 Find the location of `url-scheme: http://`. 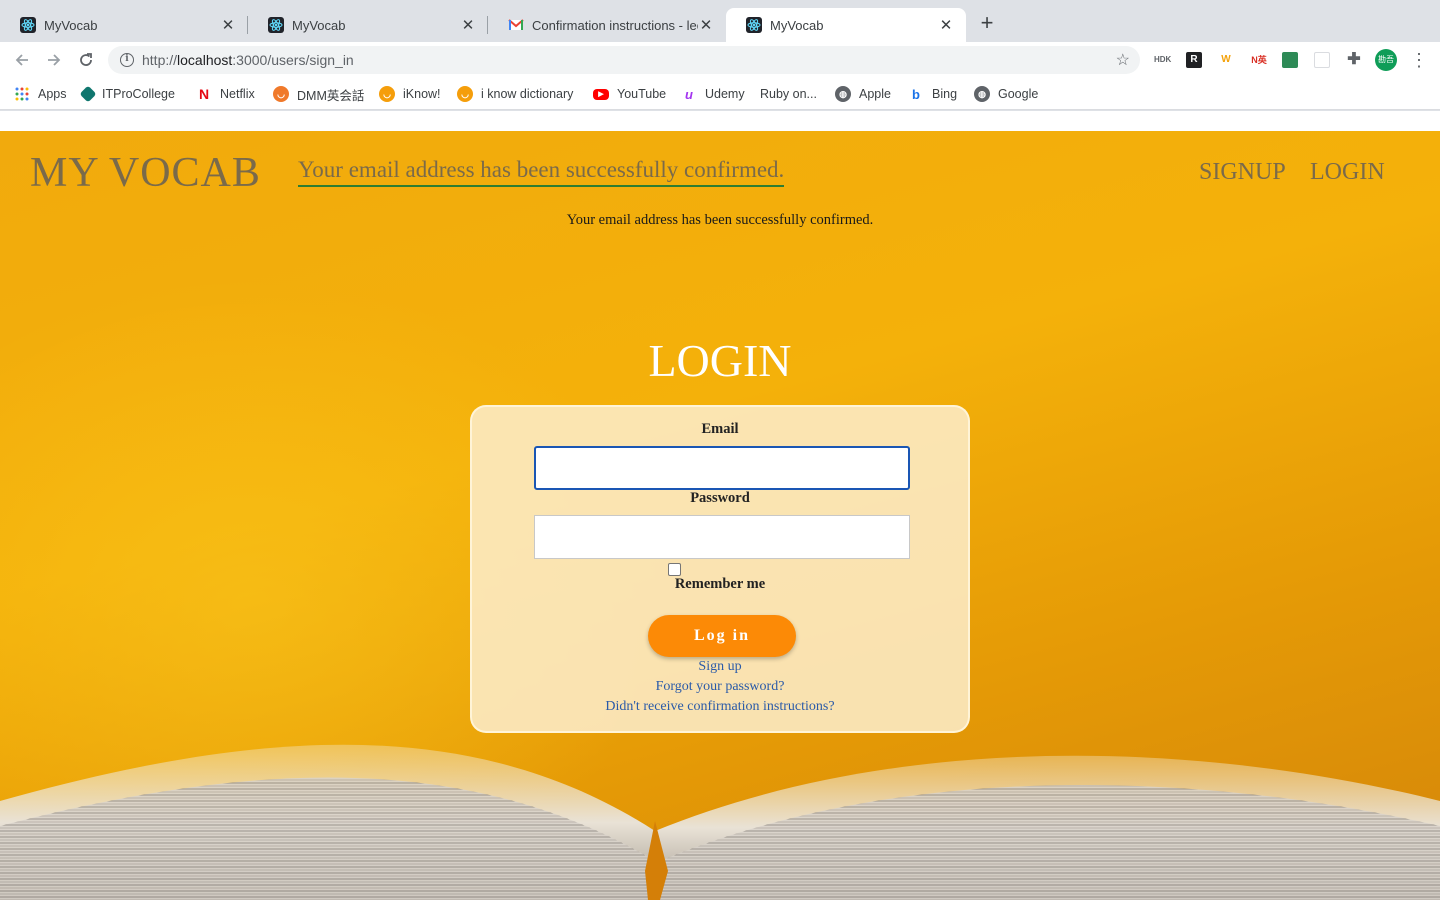

url-scheme: http:// is located at coordinates (160, 60).